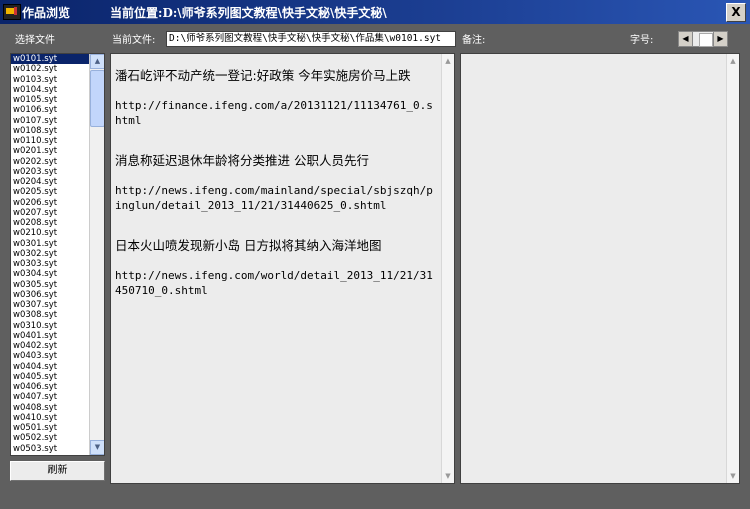  What do you see at coordinates (274, 13) in the screenshot?
I see `location-path: D:\师爷系列图文教程\快手文秘\快手文秘\` at bounding box center [274, 13].